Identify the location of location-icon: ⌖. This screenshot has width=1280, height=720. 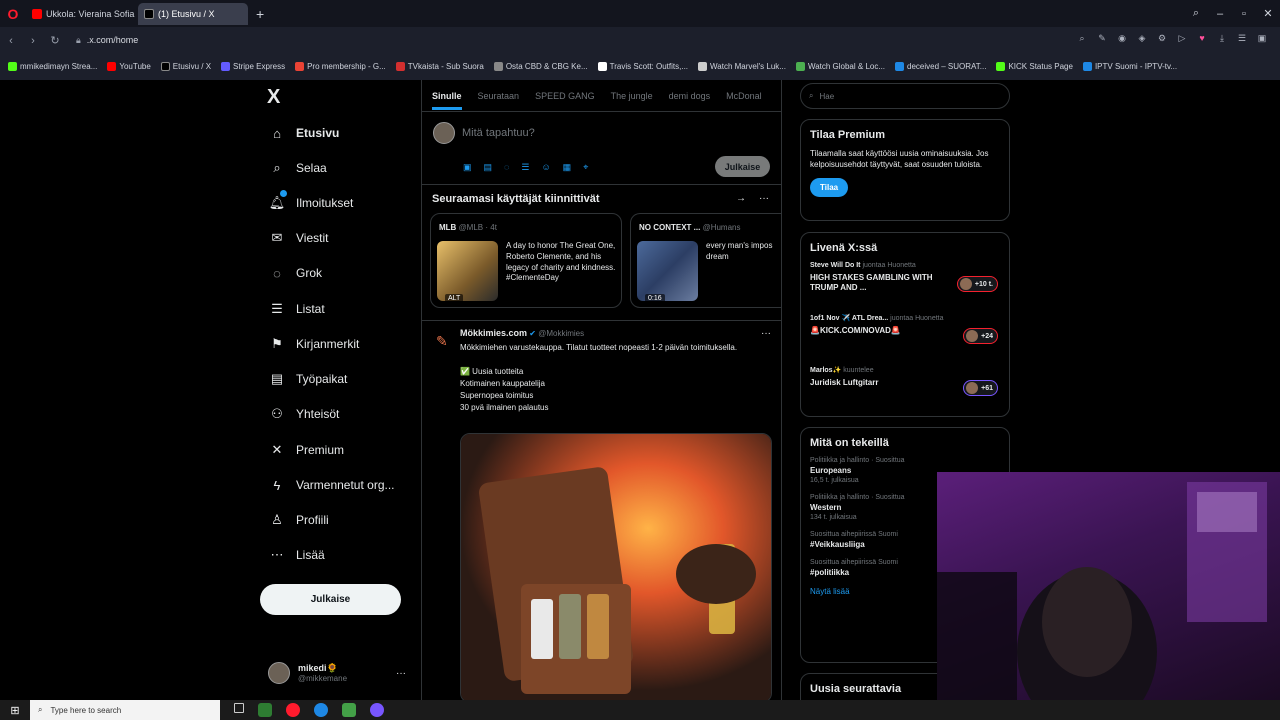
(585, 167).